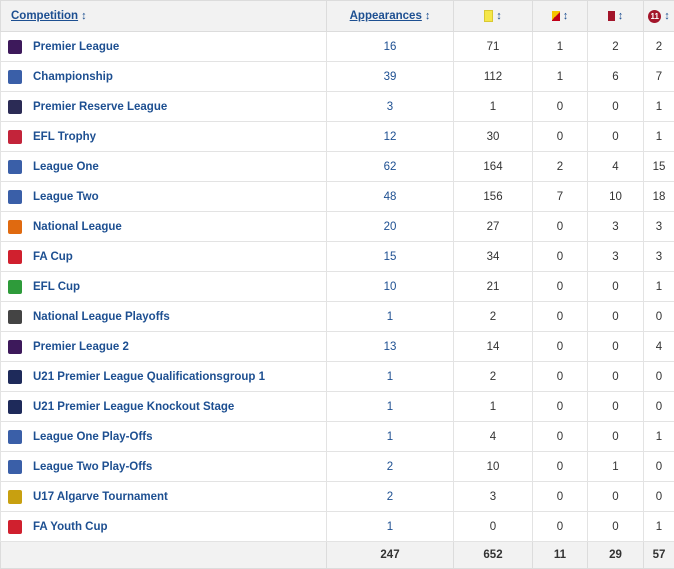  Describe the element at coordinates (164, 77) in the screenshot. I see `competition-cell: Championship` at that location.